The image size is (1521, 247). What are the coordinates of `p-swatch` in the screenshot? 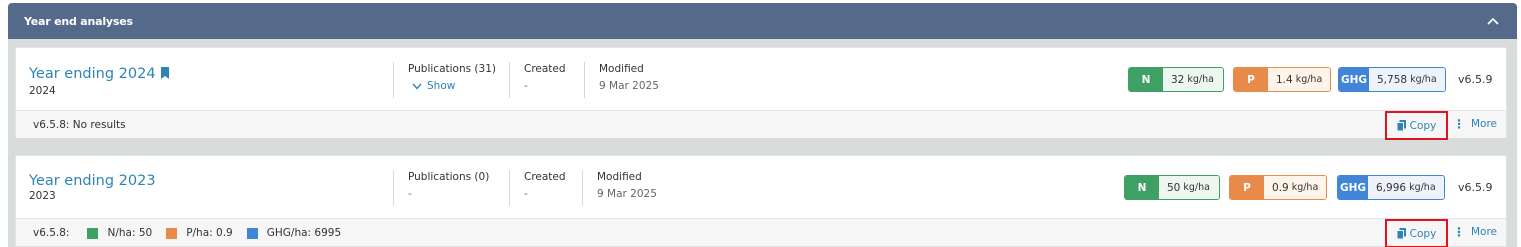 It's located at (172, 233).